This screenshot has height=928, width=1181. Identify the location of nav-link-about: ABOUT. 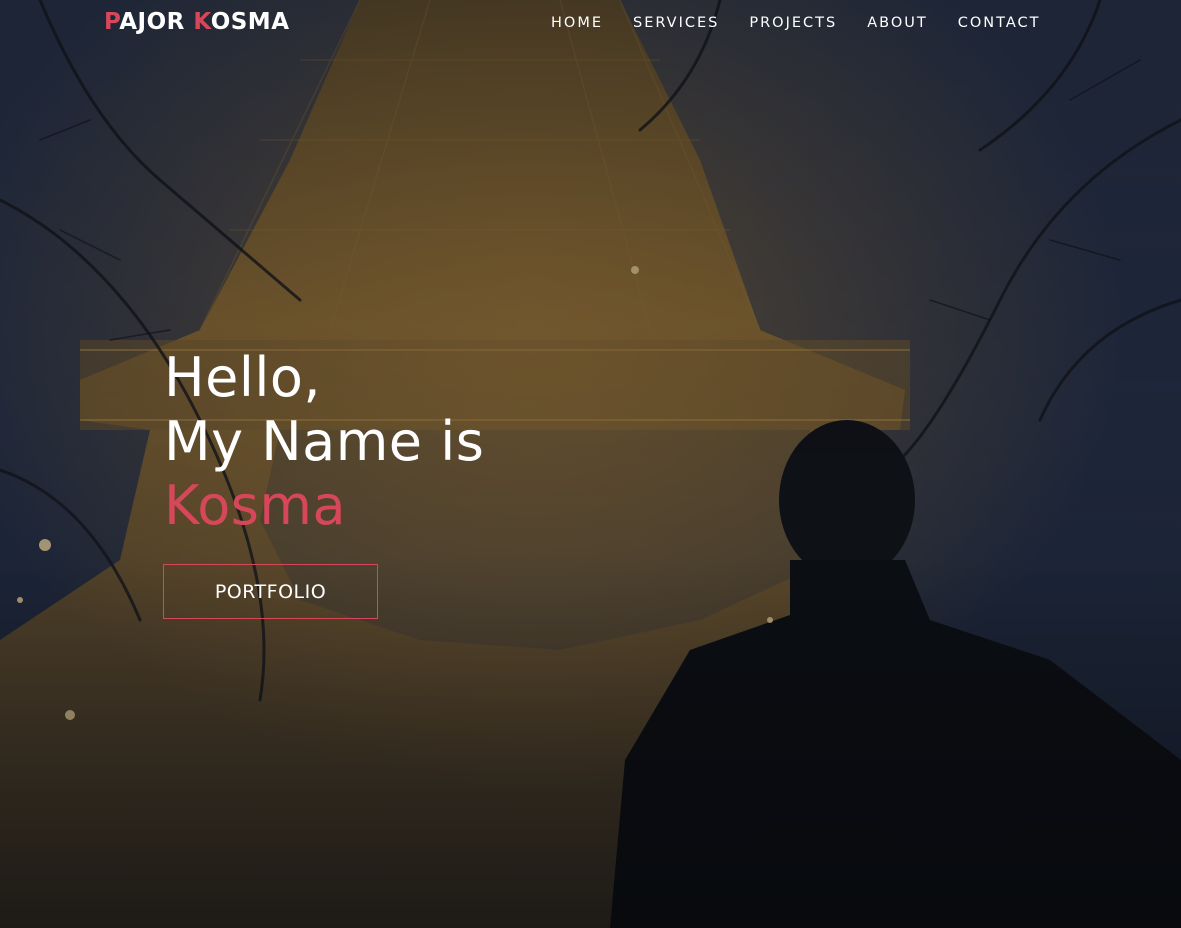
(897, 23).